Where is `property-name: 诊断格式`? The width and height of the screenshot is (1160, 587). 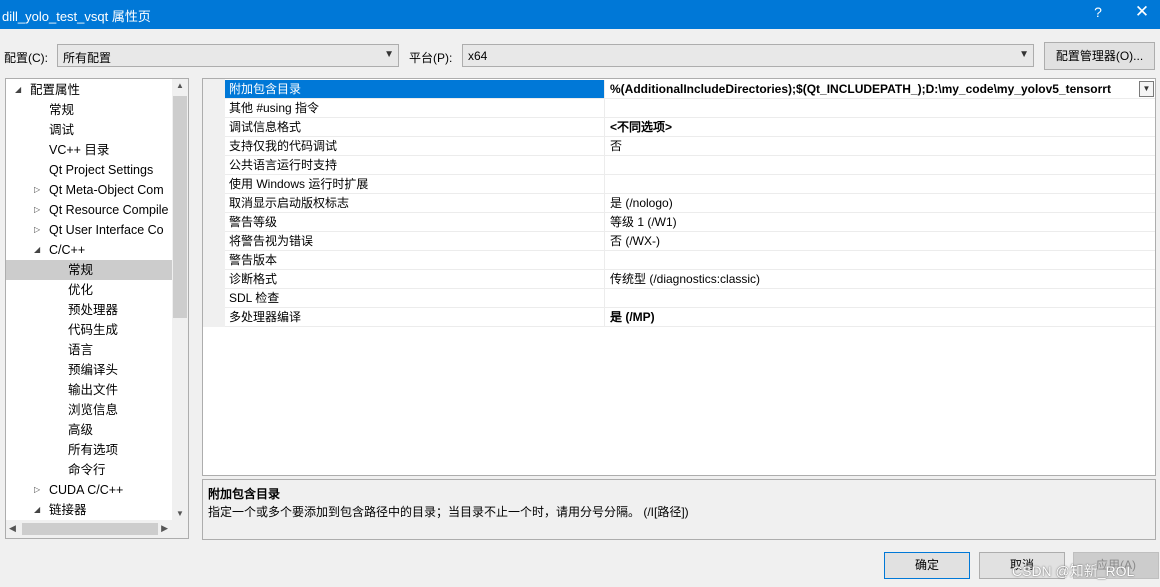 property-name: 诊断格式 is located at coordinates (415, 279).